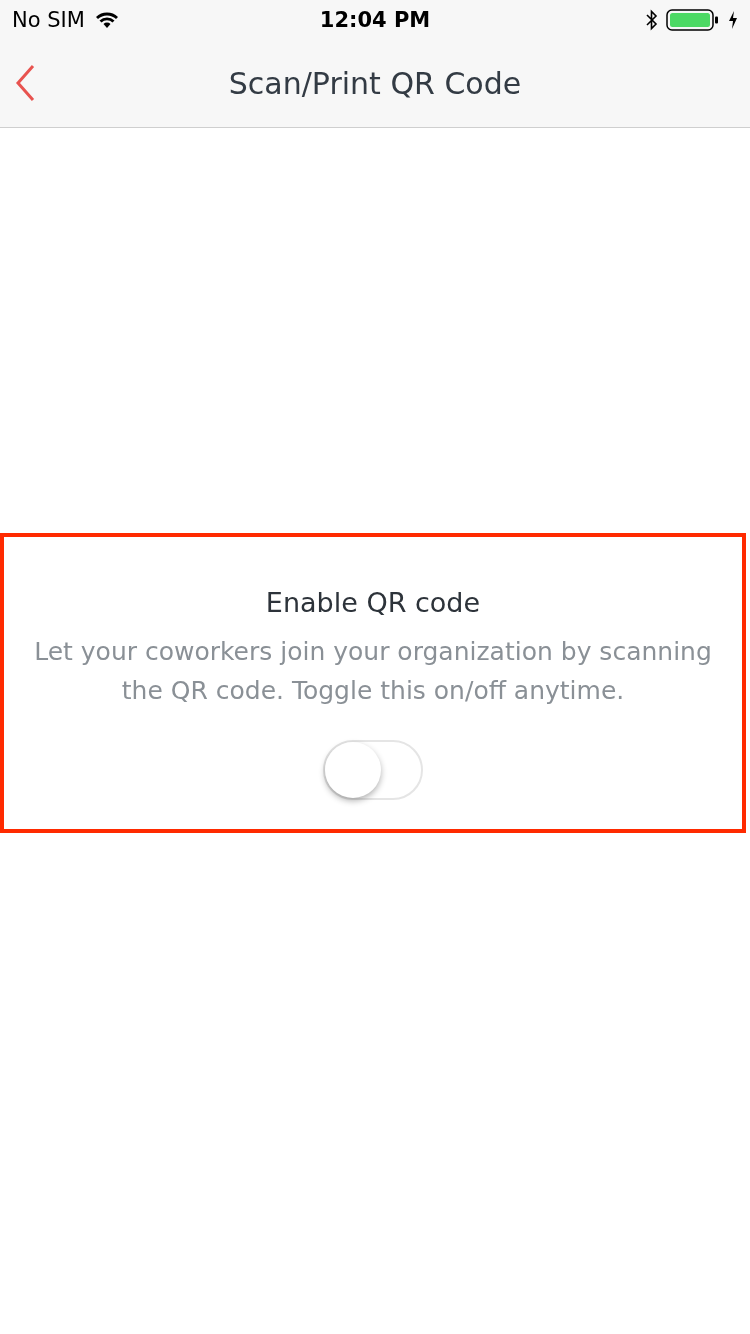 The height and width of the screenshot is (1334, 750). I want to click on charging-icon, so click(733, 20).